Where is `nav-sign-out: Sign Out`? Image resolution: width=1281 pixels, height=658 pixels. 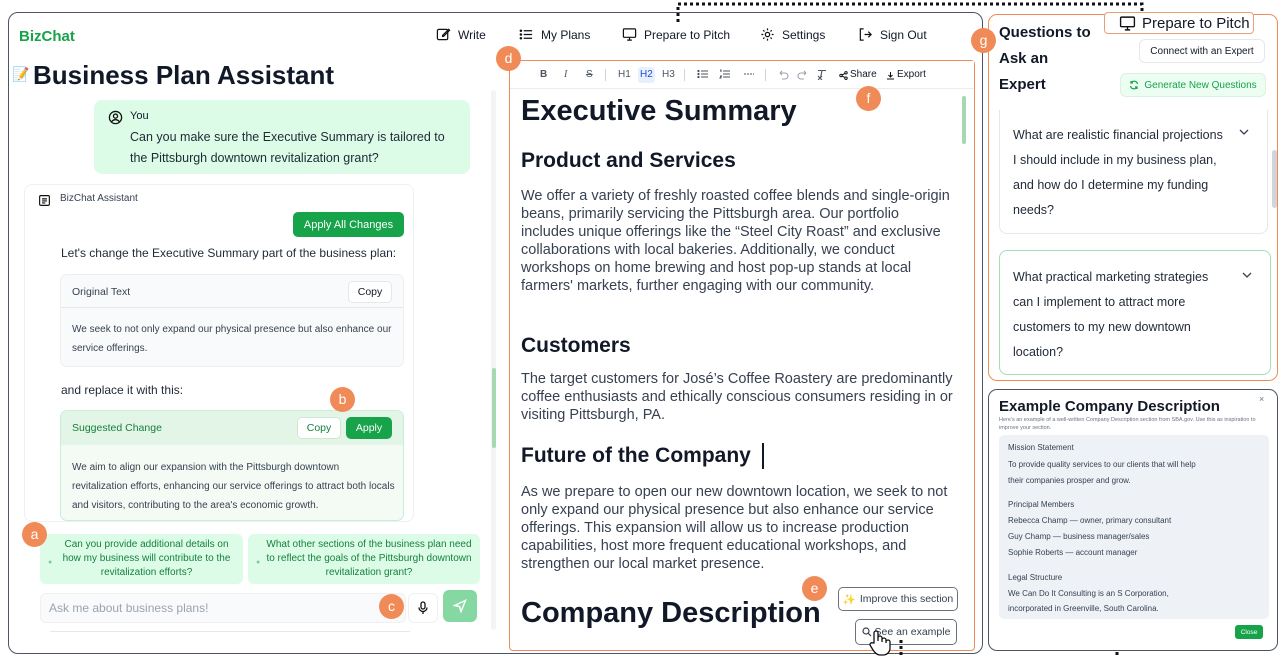 nav-sign-out: Sign Out is located at coordinates (892, 34).